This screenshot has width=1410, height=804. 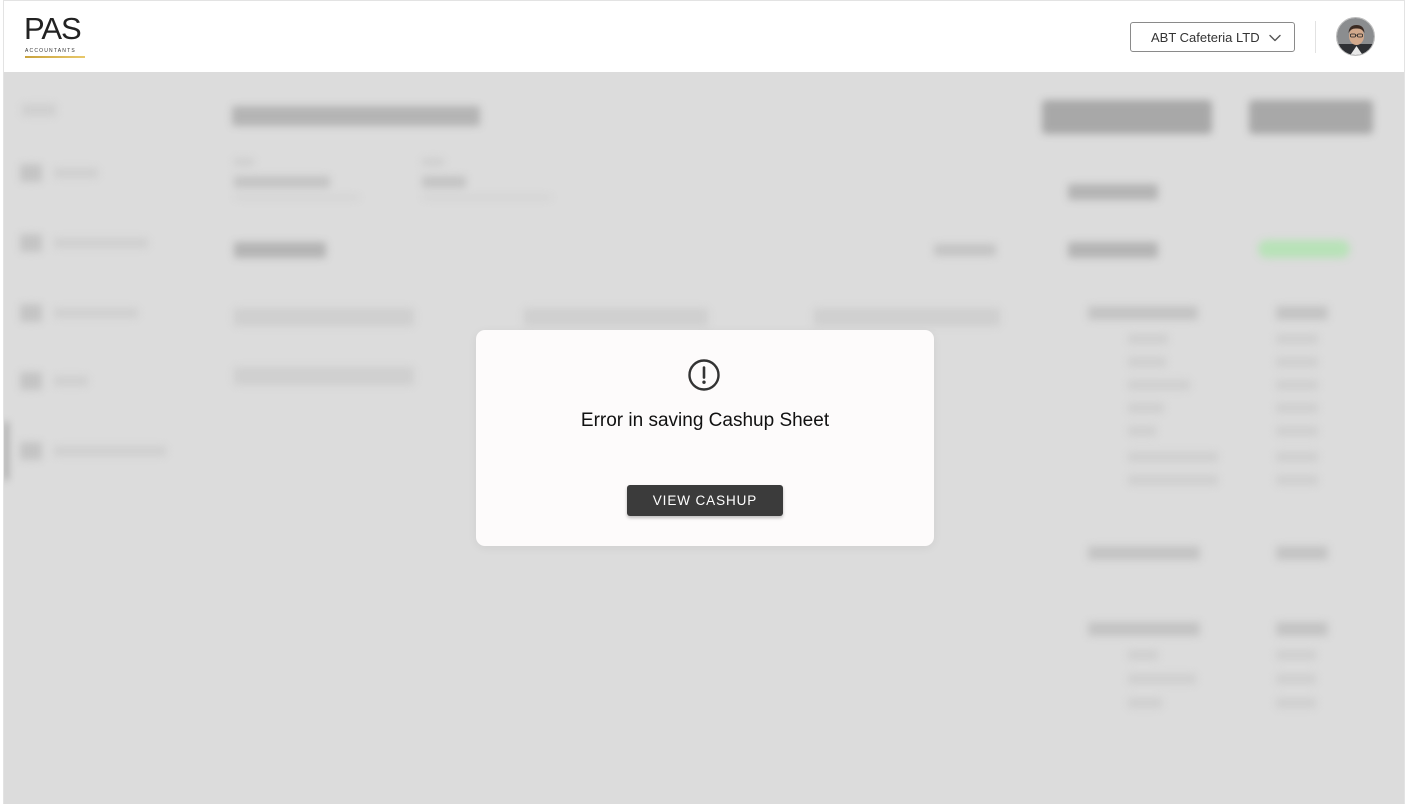 What do you see at coordinates (1315, 37) in the screenshot?
I see `header-divider` at bounding box center [1315, 37].